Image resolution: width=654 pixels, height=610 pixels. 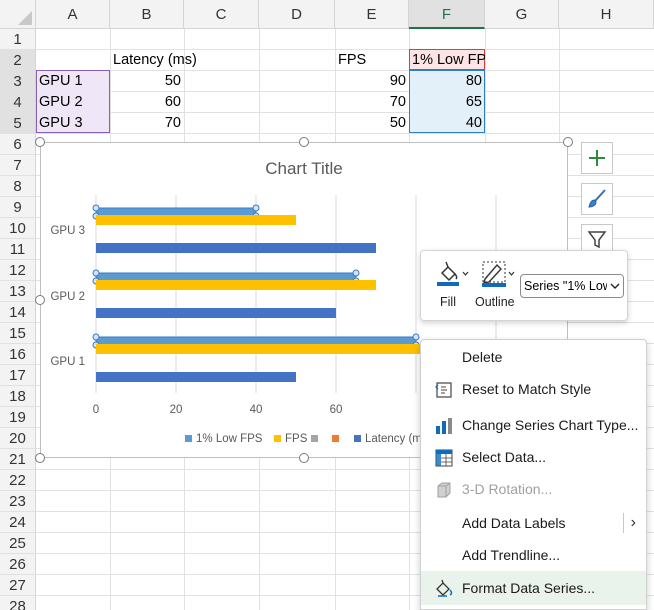 I want to click on row-header-17: 17, so click(x=18, y=375).